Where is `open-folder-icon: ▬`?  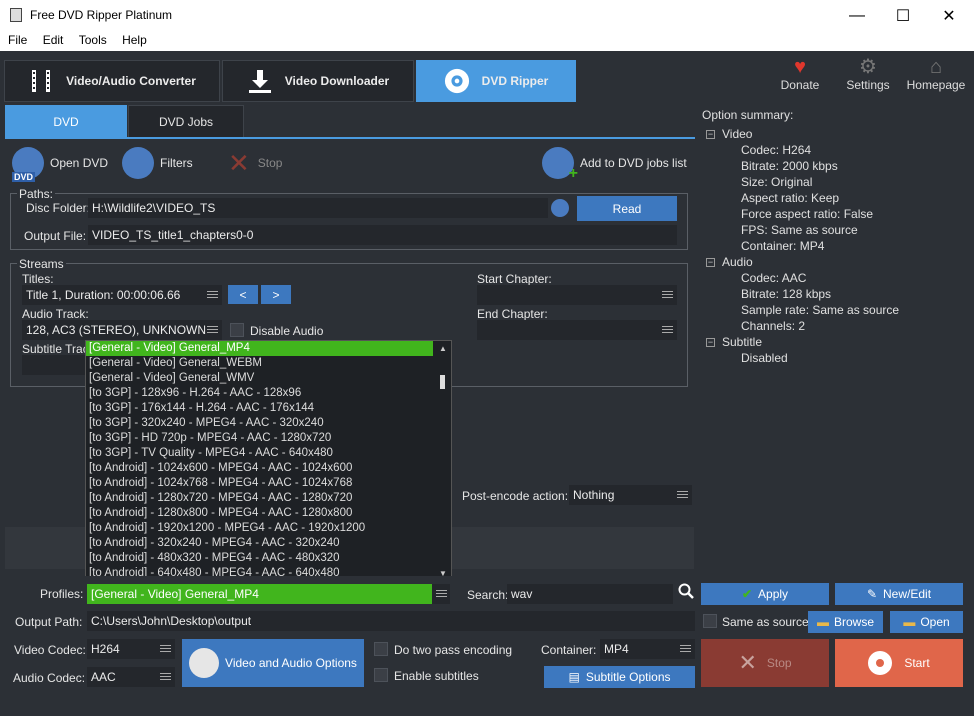 open-folder-icon: ▬ is located at coordinates (909, 622).